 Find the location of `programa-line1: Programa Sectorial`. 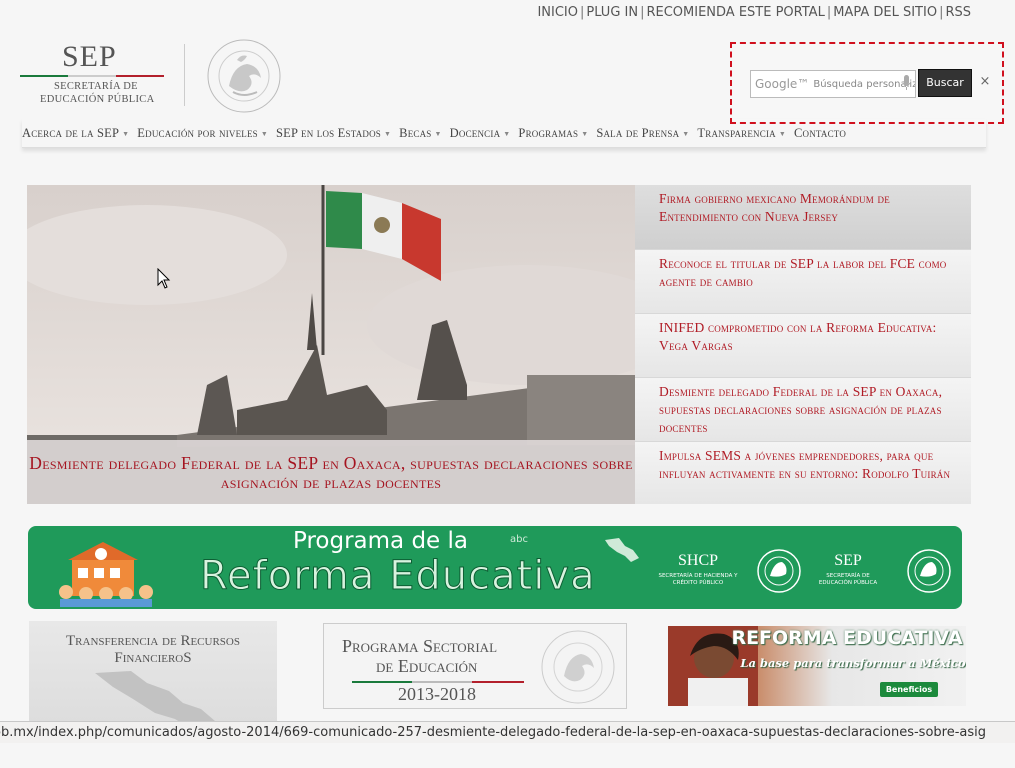

programa-line1: Programa Sectorial is located at coordinates (420, 646).